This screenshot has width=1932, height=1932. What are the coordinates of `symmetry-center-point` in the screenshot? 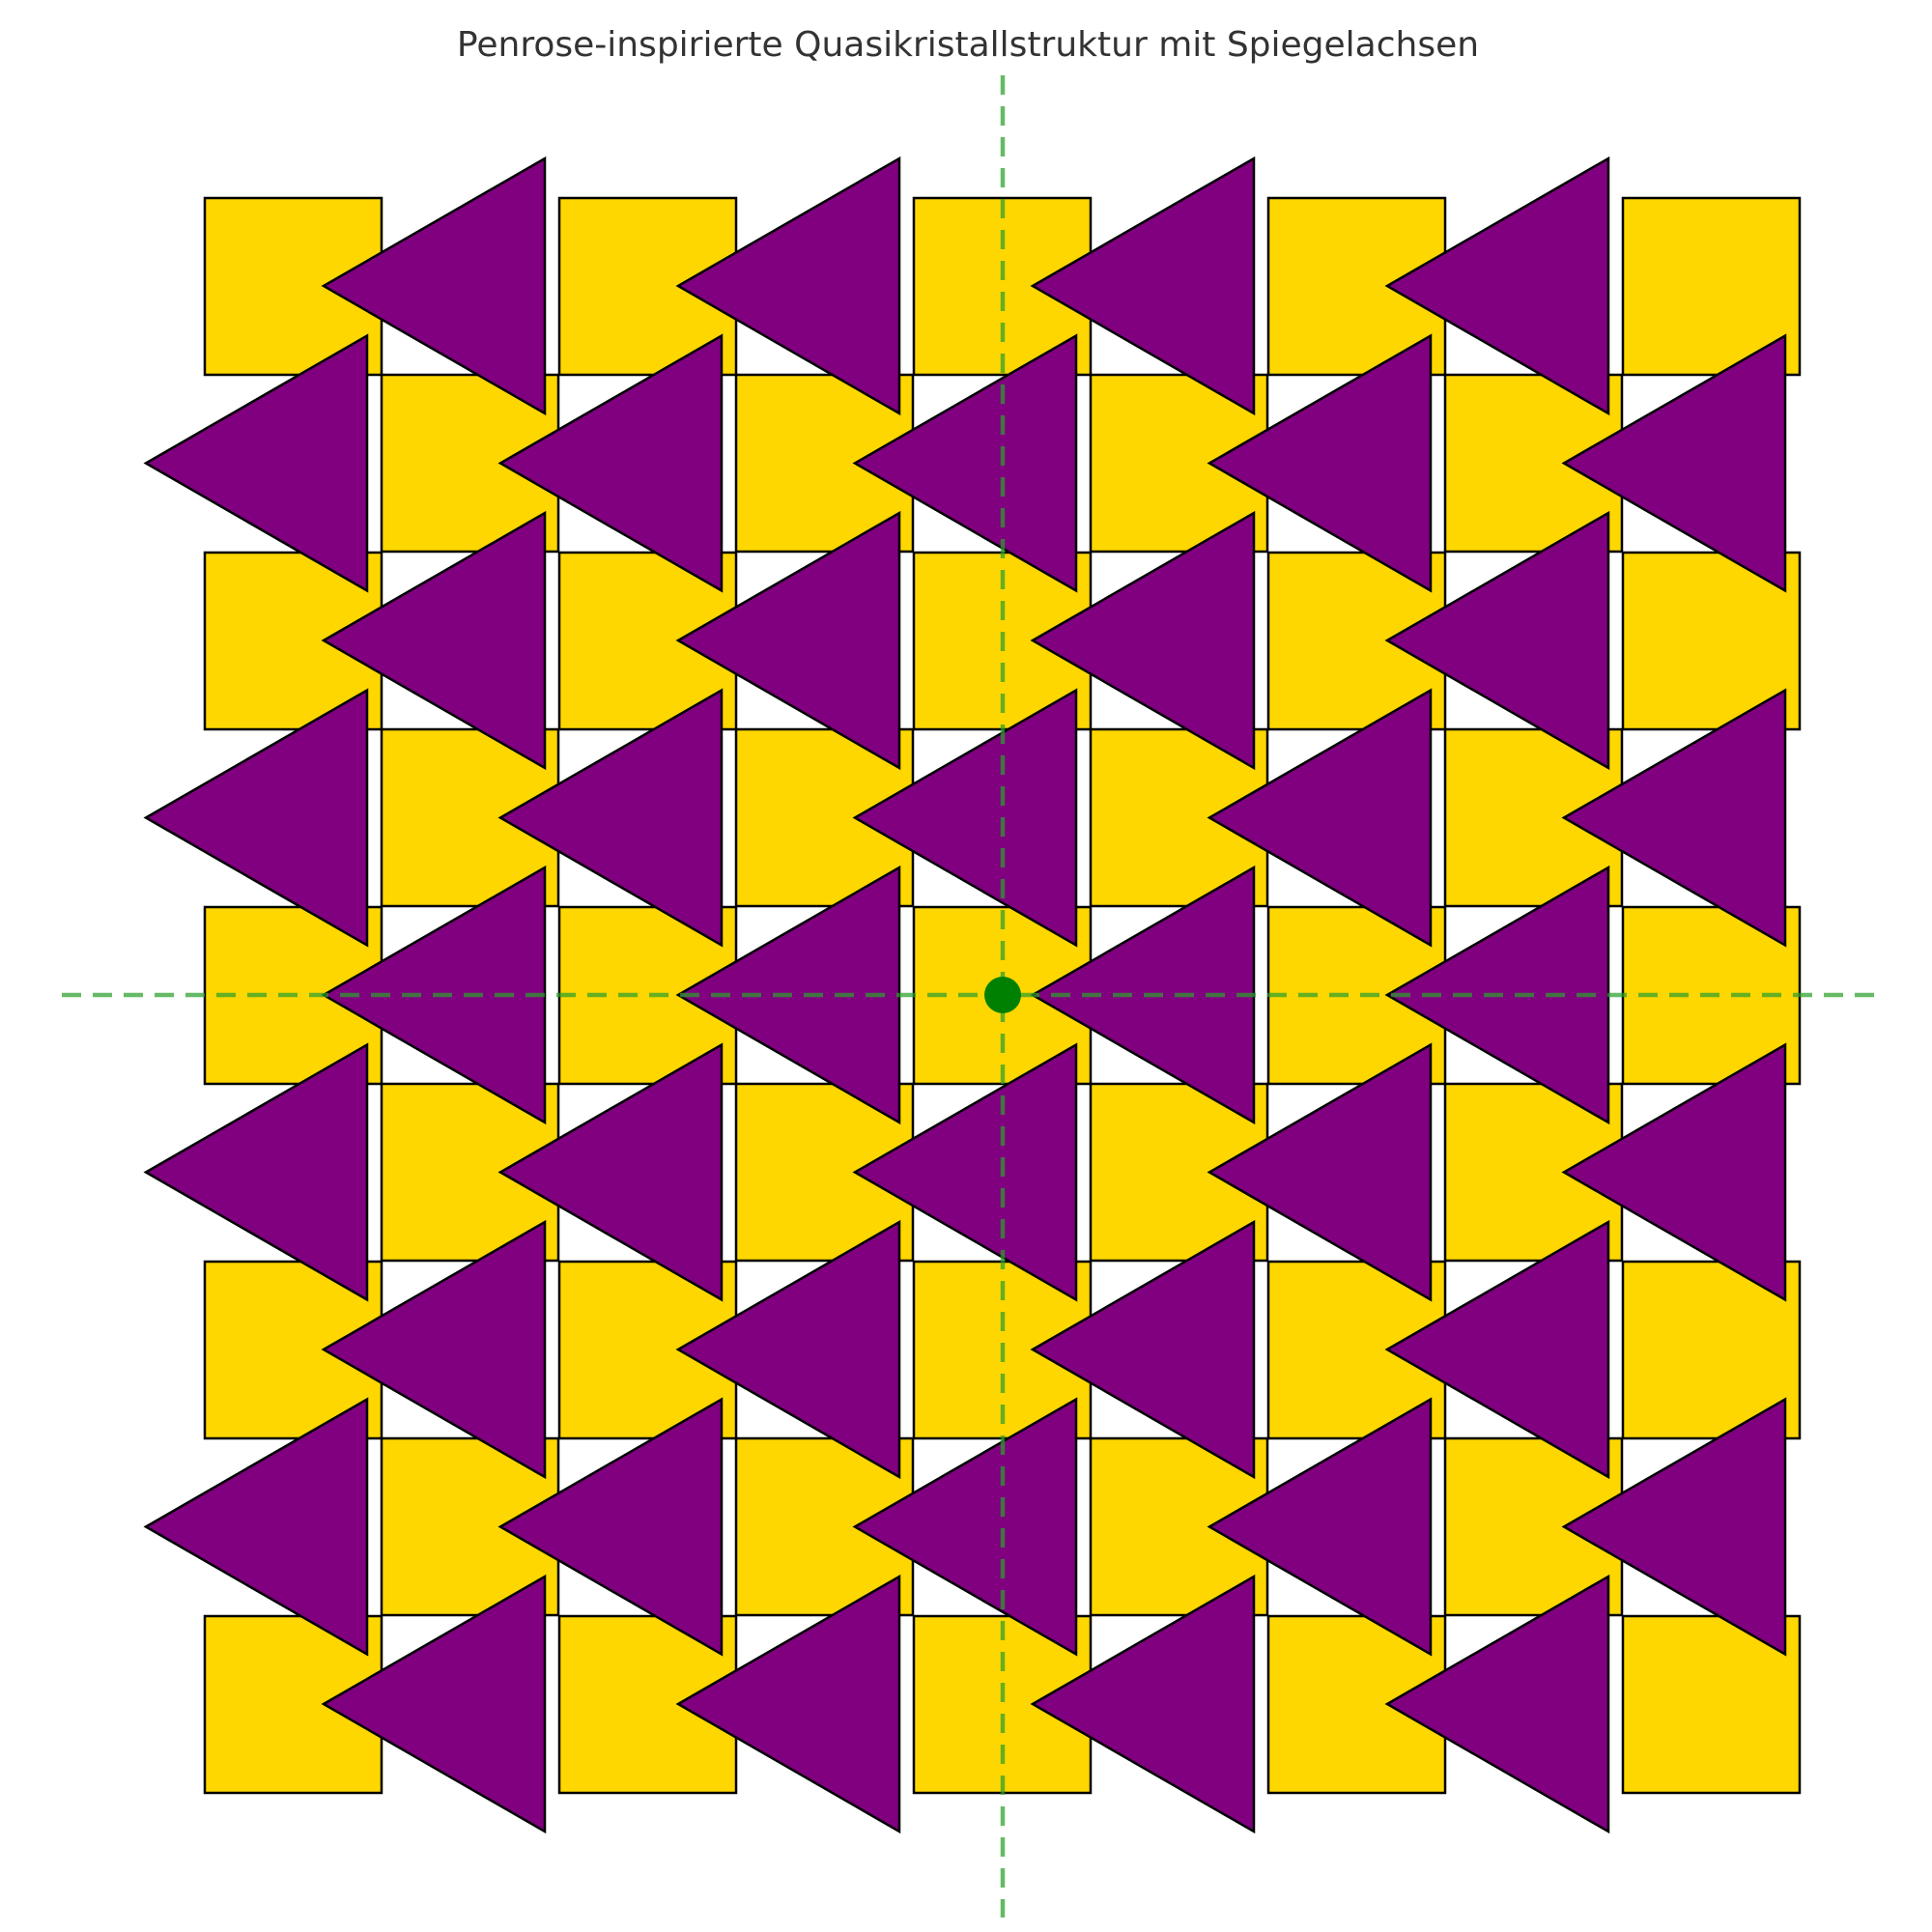 It's located at (1002, 995).